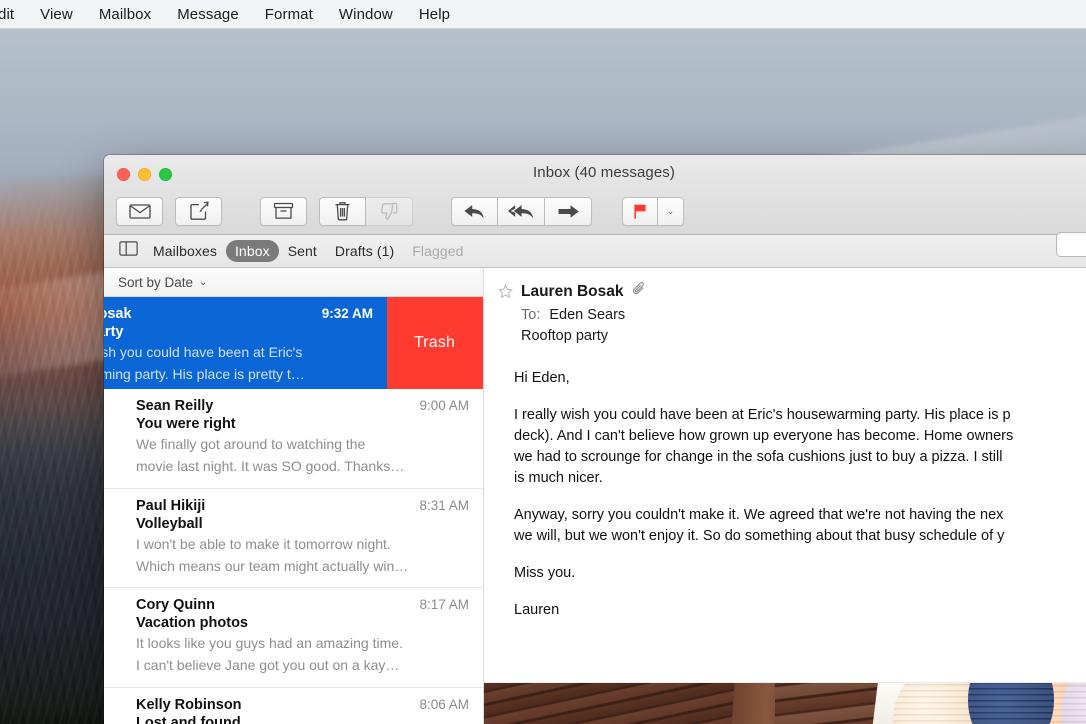  I want to click on message-sender-row: Lauren Bosak, so click(792, 291).